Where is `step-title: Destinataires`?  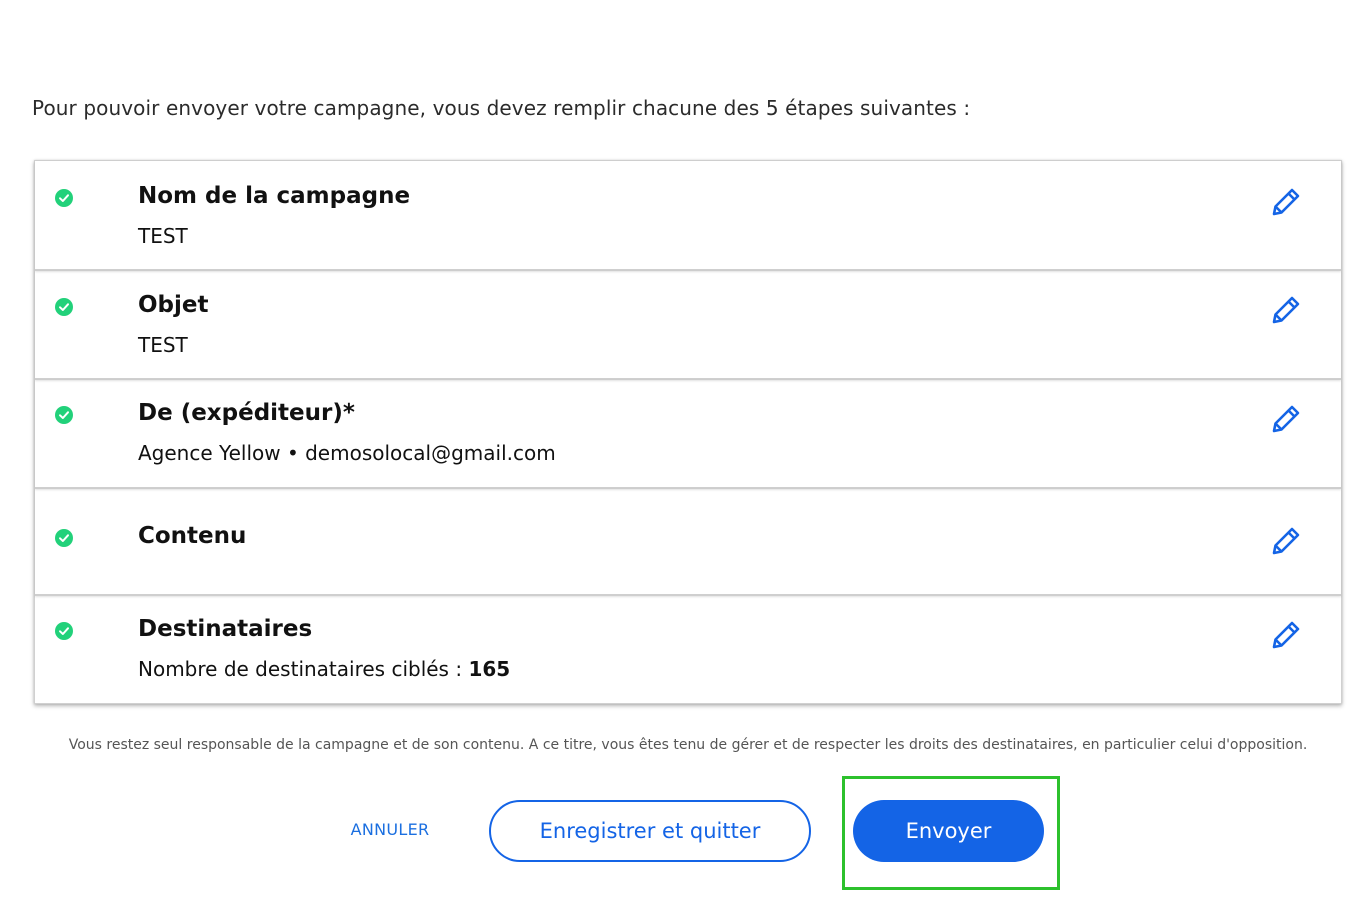
step-title: Destinataires is located at coordinates (225, 629).